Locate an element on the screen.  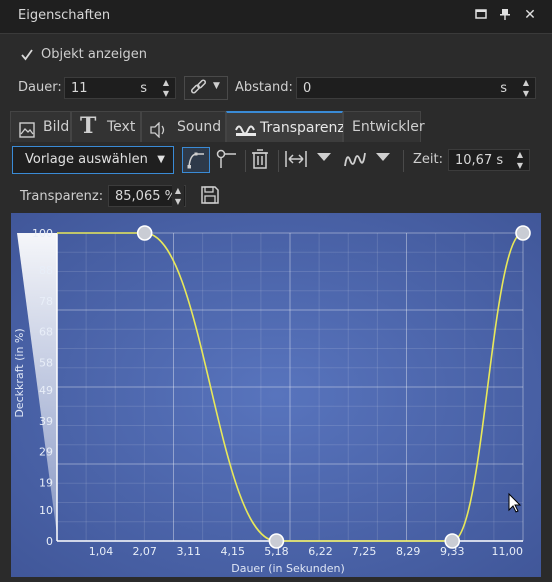
x-tick-label: 6,22 is located at coordinates (320, 551).